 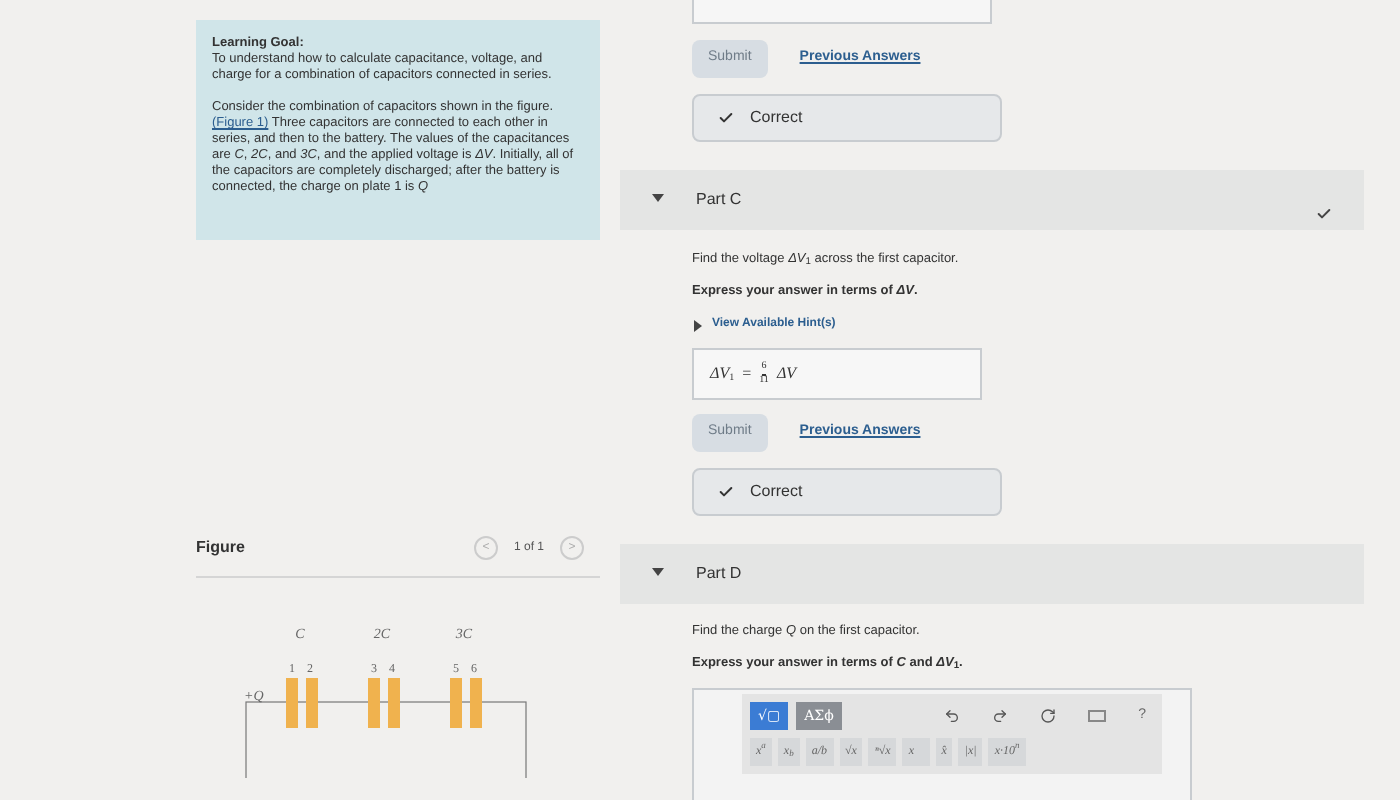 I want to click on part-header: Part C, so click(x=992, y=199).